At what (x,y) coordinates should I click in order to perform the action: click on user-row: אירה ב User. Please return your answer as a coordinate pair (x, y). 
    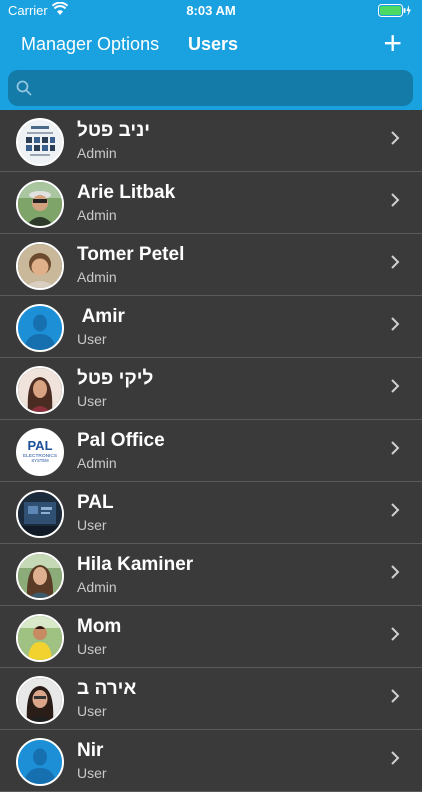
    Looking at the image, I should click on (211, 699).